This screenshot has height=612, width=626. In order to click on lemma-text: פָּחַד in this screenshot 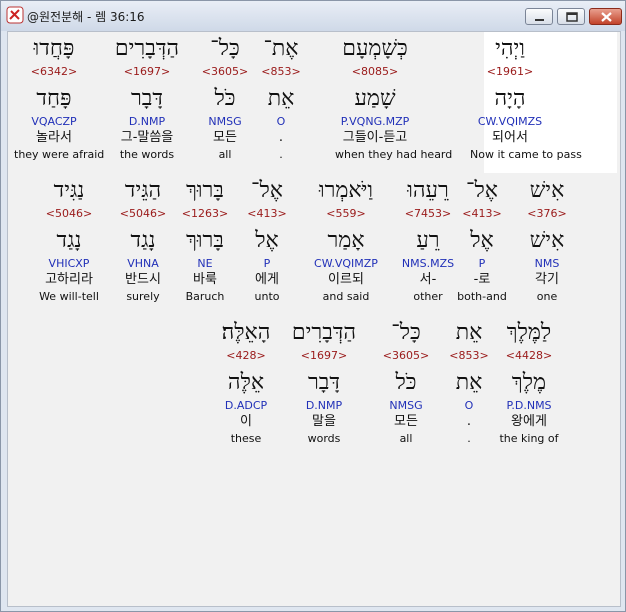, I will do `click(54, 98)`.